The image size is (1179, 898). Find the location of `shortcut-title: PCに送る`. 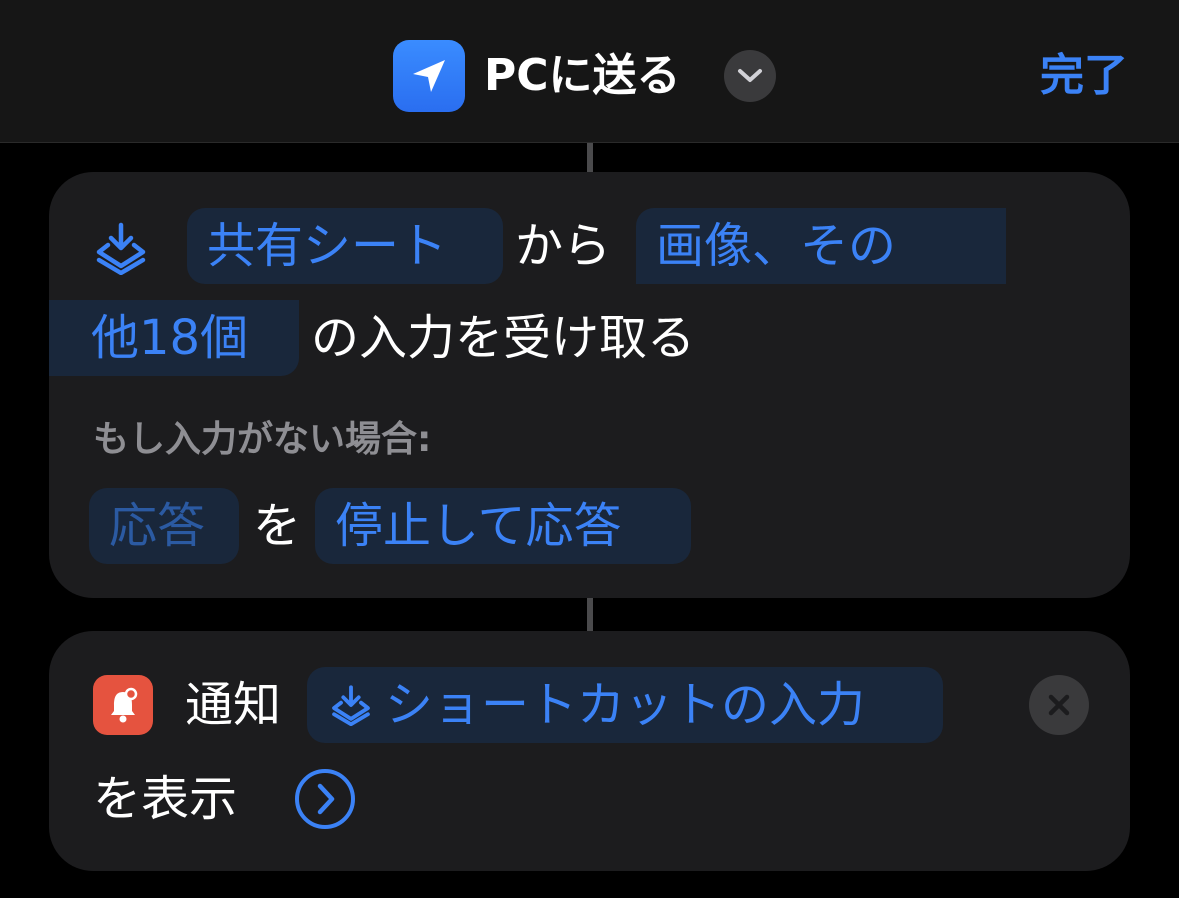

shortcut-title: PCに送る is located at coordinates (582, 76).